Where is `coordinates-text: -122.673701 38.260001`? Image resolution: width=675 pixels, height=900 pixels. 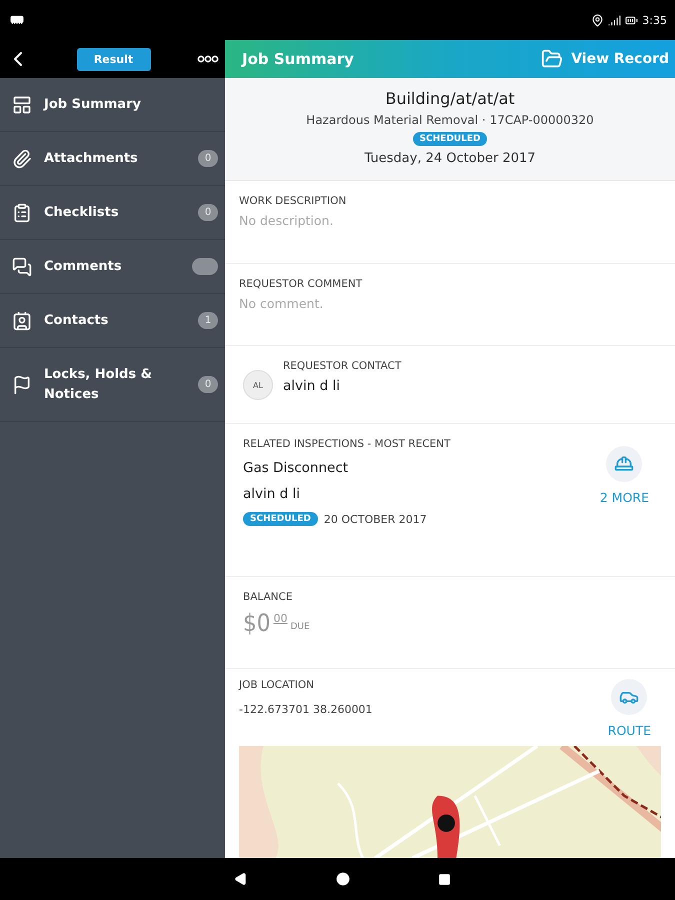
coordinates-text: -122.673701 38.260001 is located at coordinates (306, 709).